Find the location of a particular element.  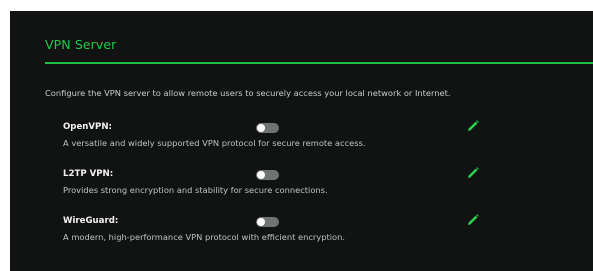

vpn-name-l2tp: L2TP VPN: is located at coordinates (88, 174).